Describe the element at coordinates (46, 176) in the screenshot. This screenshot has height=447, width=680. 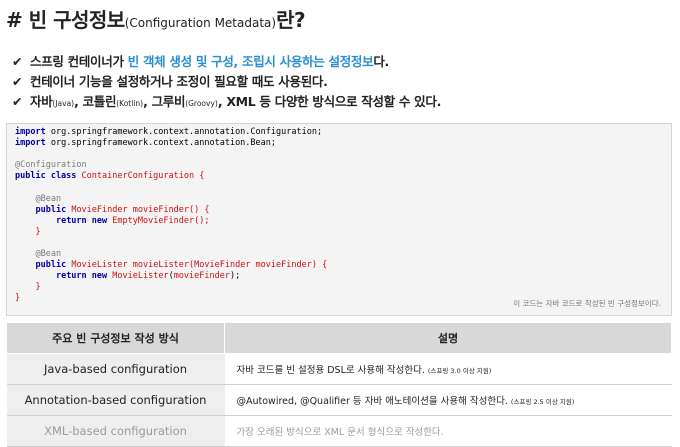
I see `code-keyword: public class` at that location.